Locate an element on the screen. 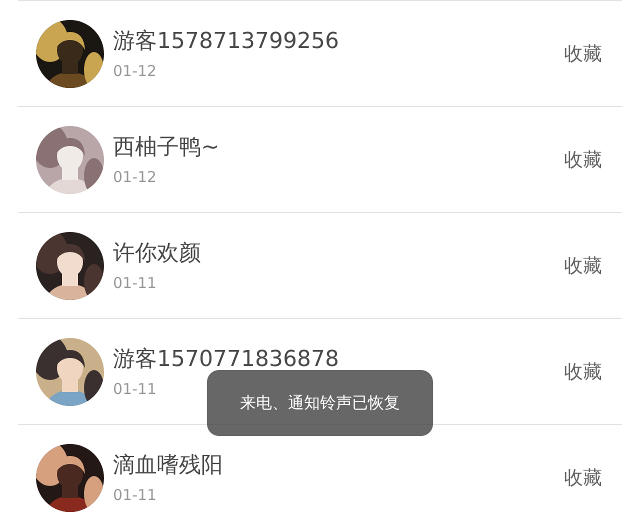 The image size is (640, 530). toast: 来电、通知铃声已恢复 is located at coordinates (320, 403).